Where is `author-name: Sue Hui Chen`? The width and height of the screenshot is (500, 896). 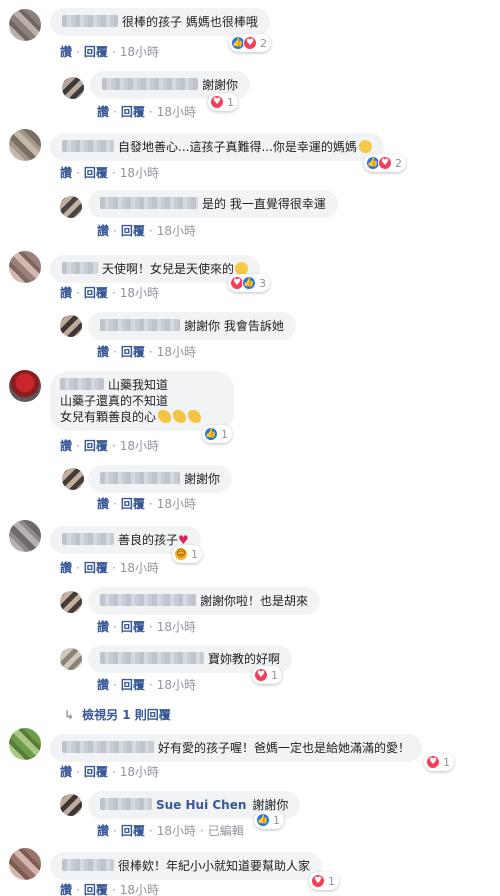
author-name: Sue Hui Chen is located at coordinates (201, 805).